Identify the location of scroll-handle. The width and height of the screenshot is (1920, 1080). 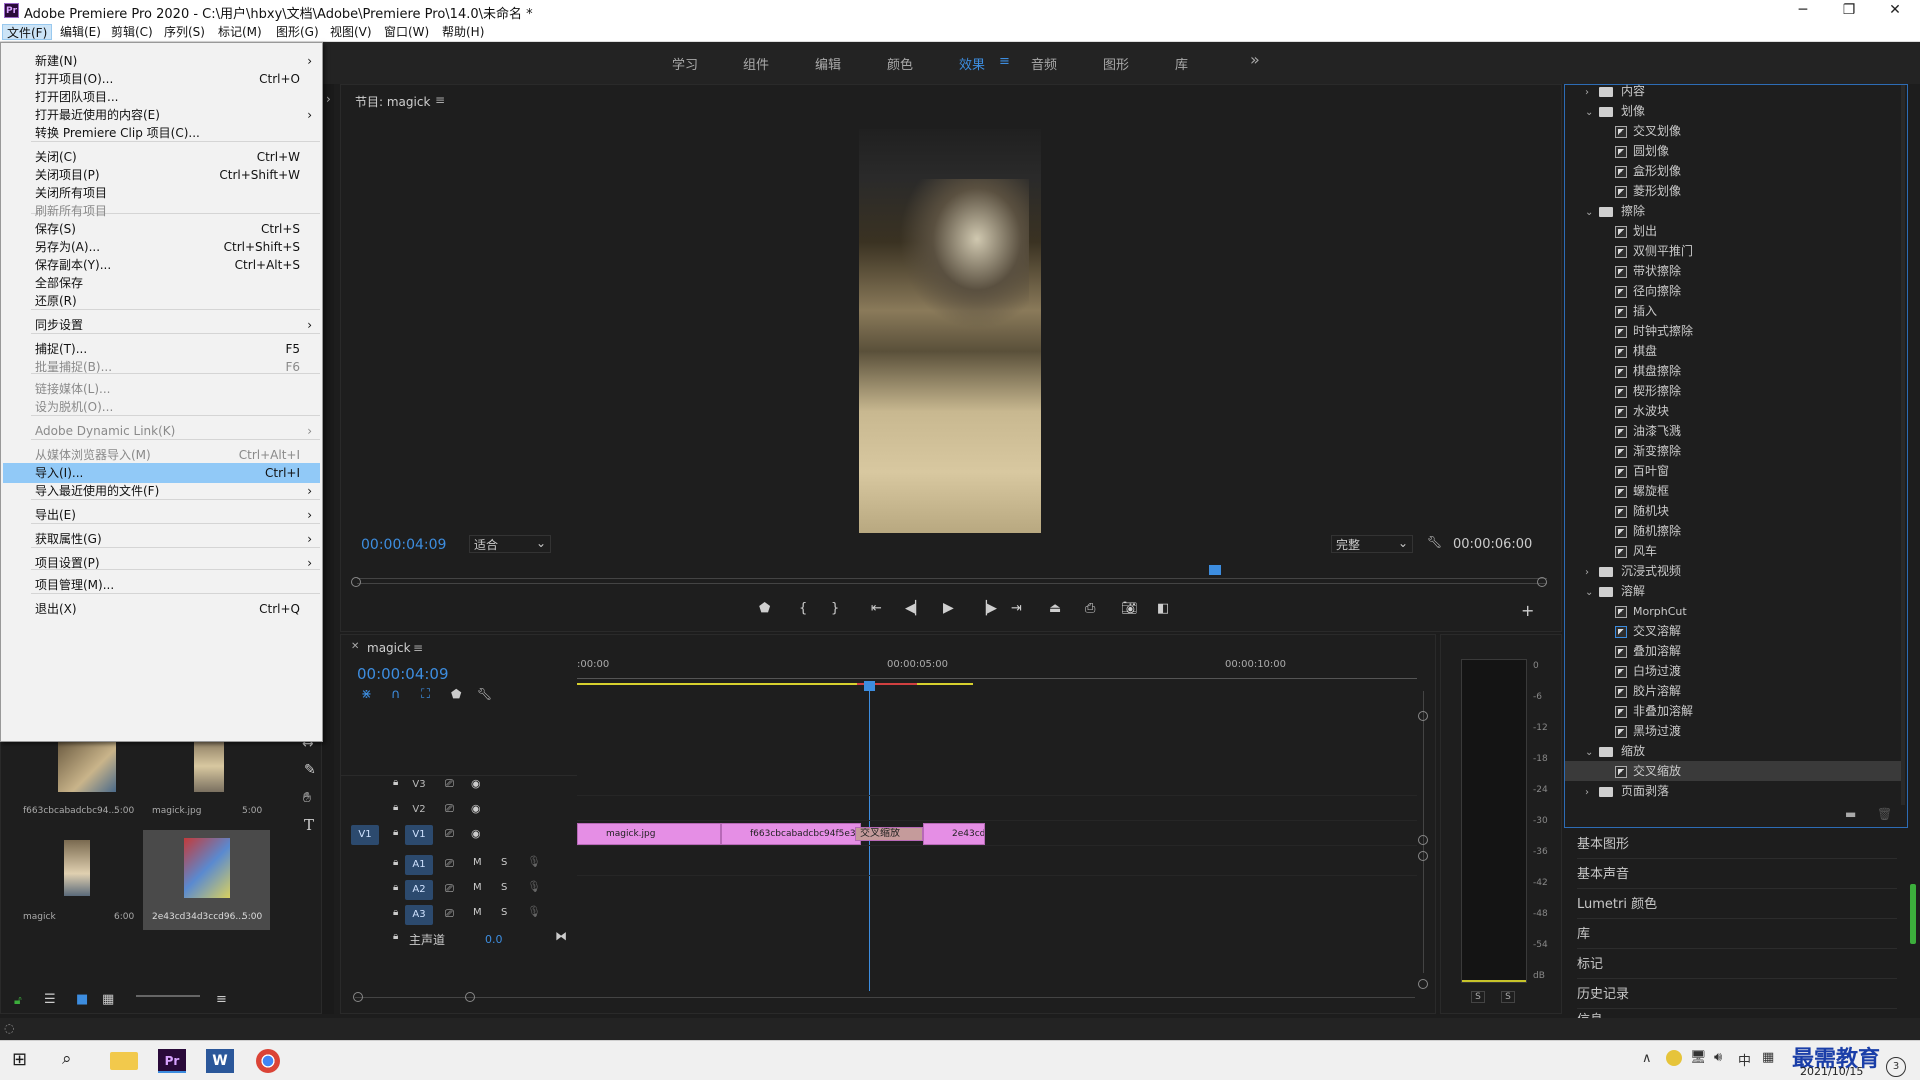
(1423, 856).